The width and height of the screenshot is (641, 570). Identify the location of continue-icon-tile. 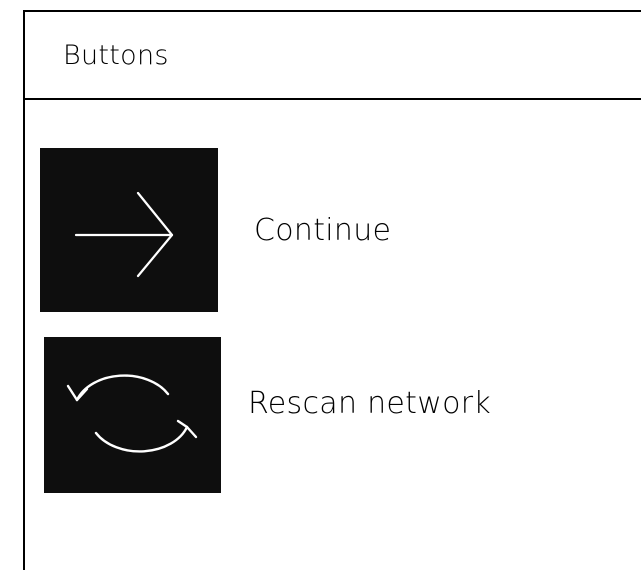
(129, 230).